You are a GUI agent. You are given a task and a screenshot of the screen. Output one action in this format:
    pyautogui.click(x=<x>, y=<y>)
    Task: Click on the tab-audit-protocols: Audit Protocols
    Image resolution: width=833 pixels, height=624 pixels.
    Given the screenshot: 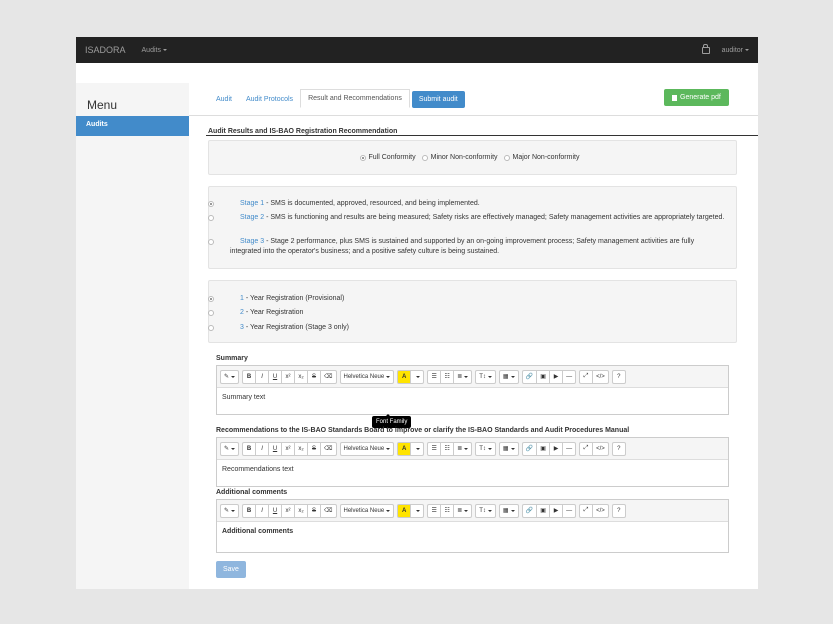 What is the action you would take?
    pyautogui.click(x=269, y=99)
    